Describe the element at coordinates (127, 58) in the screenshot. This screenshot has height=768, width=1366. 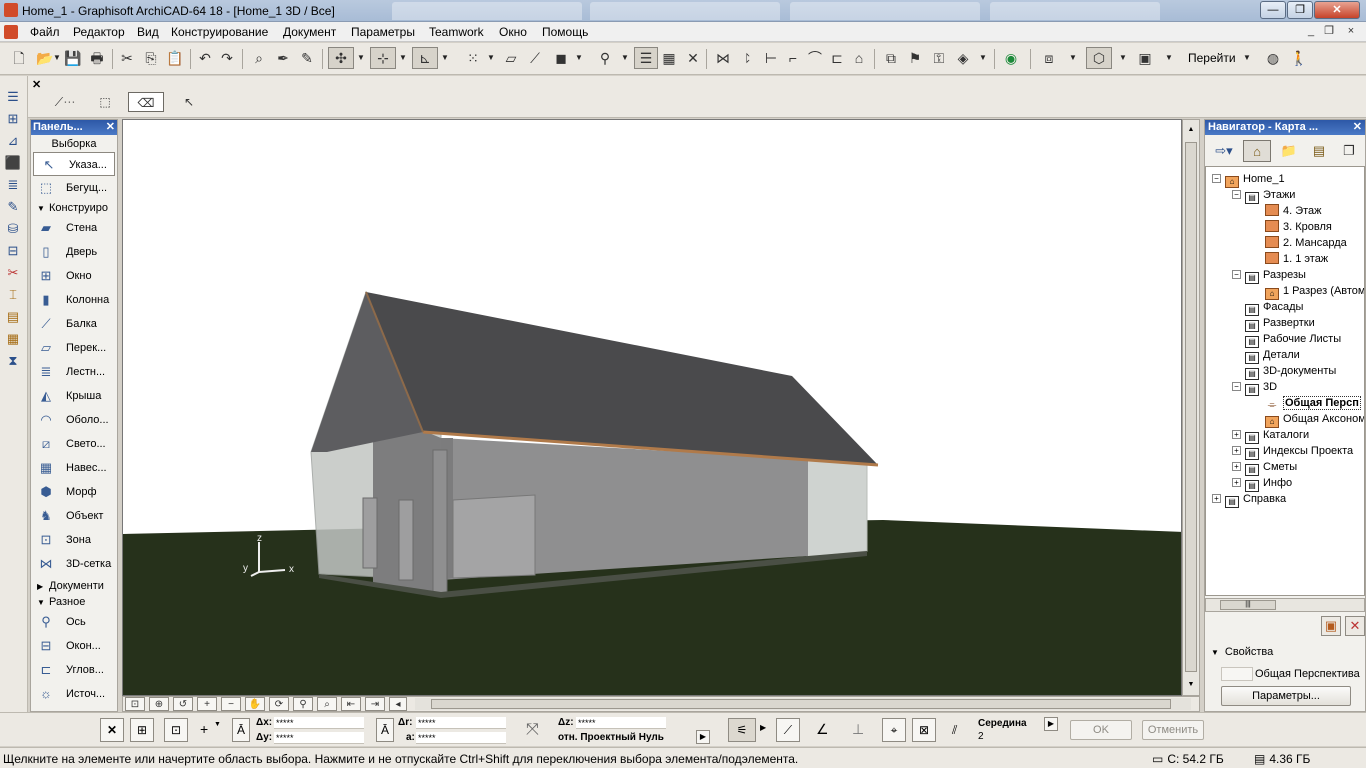
I see `cut-icon: ✂` at that location.